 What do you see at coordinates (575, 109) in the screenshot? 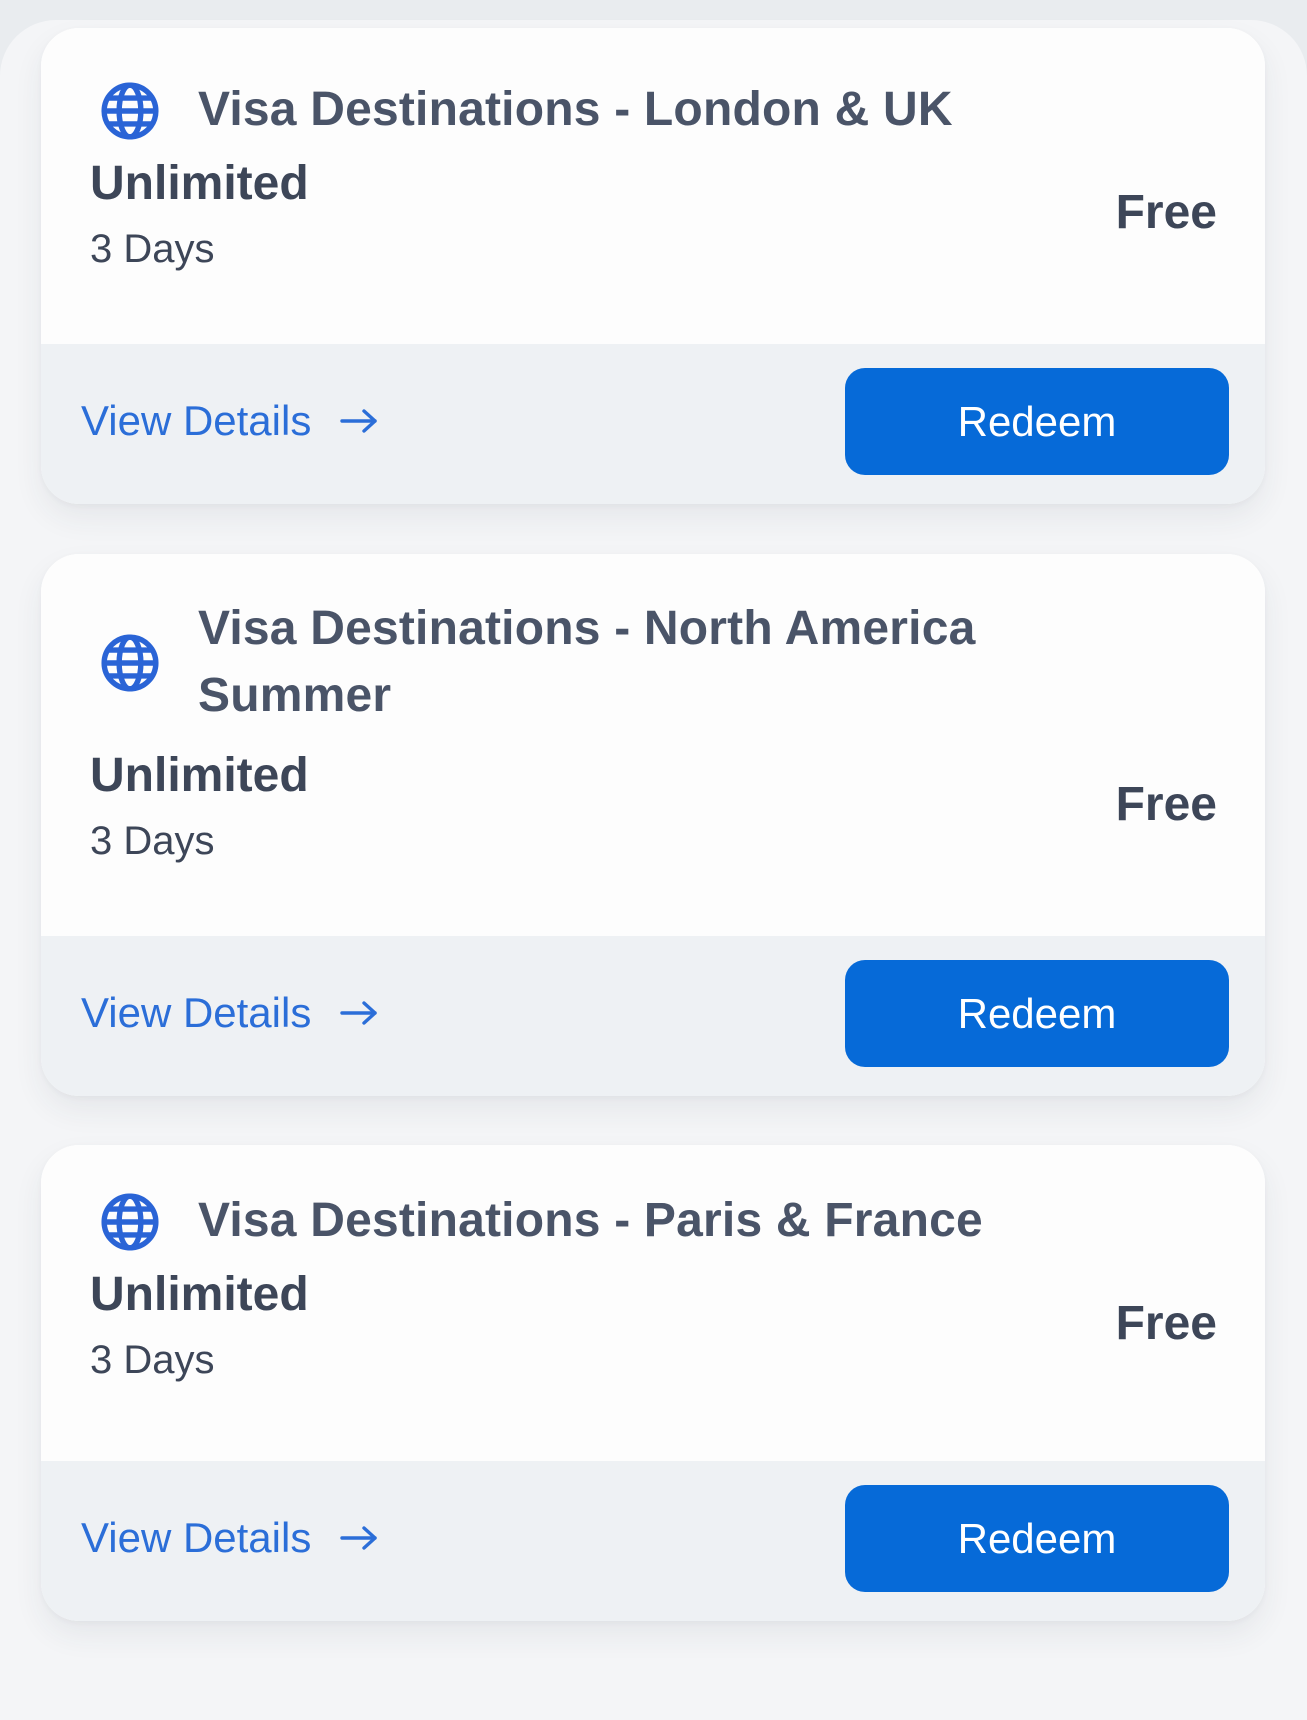
I see `offer-title: Visa Destinations - London & UK` at bounding box center [575, 109].